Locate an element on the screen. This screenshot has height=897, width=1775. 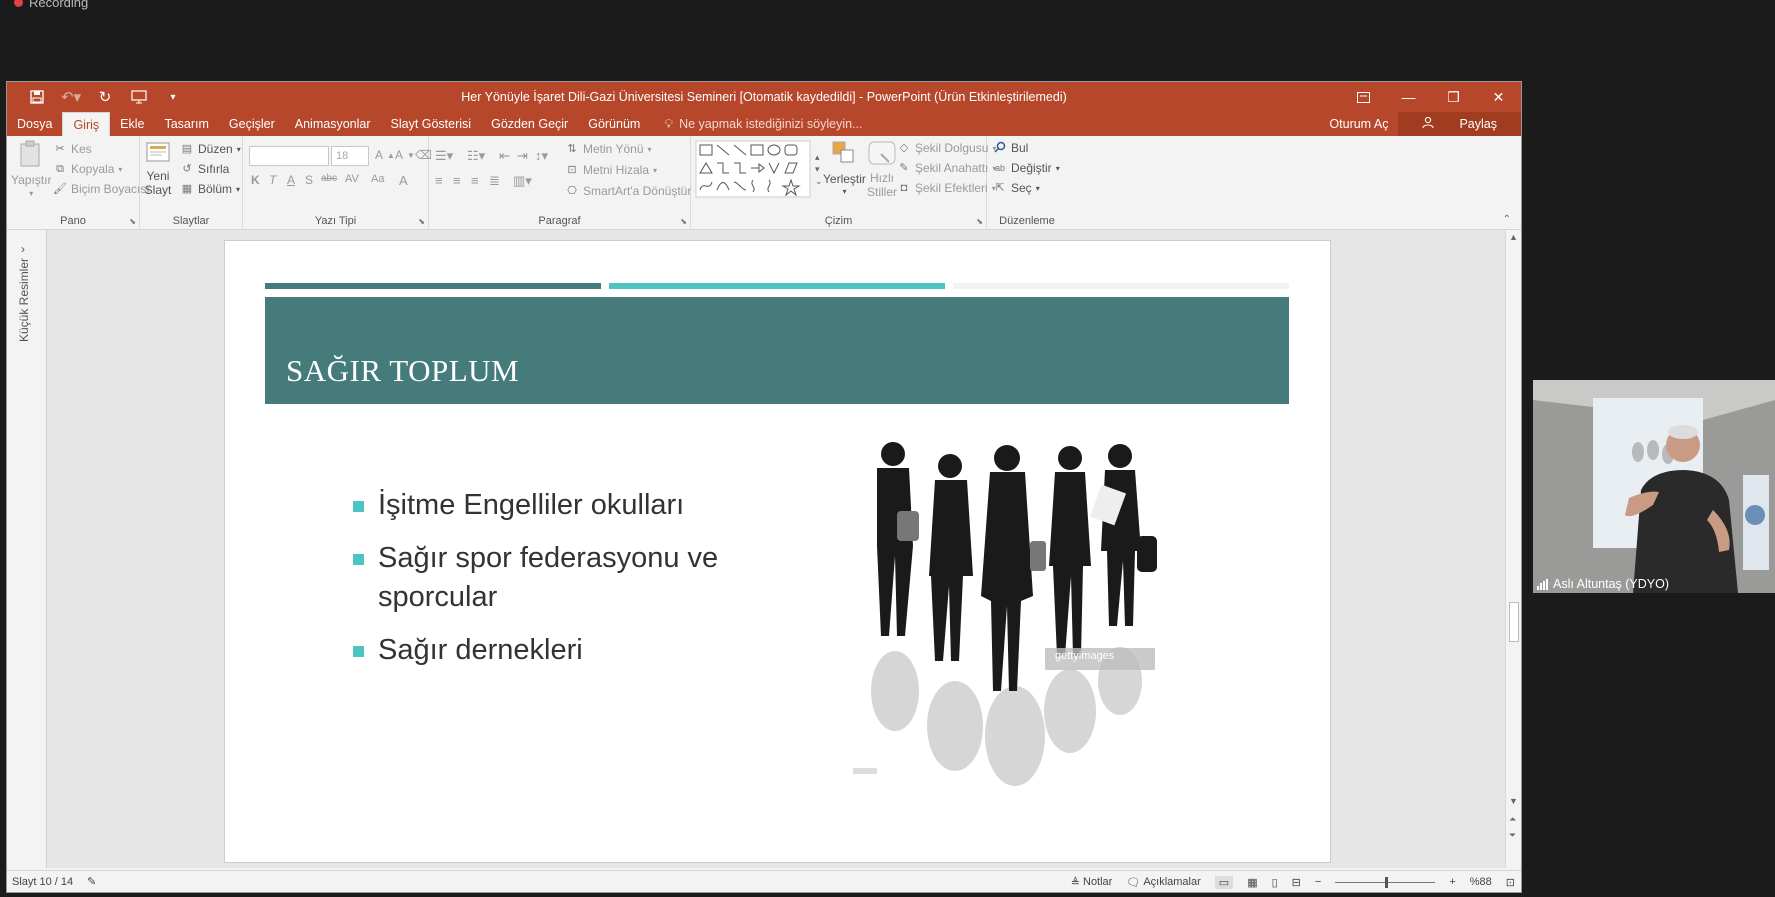
slide-sorter-icon: ▦ is located at coordinates (1252, 882).